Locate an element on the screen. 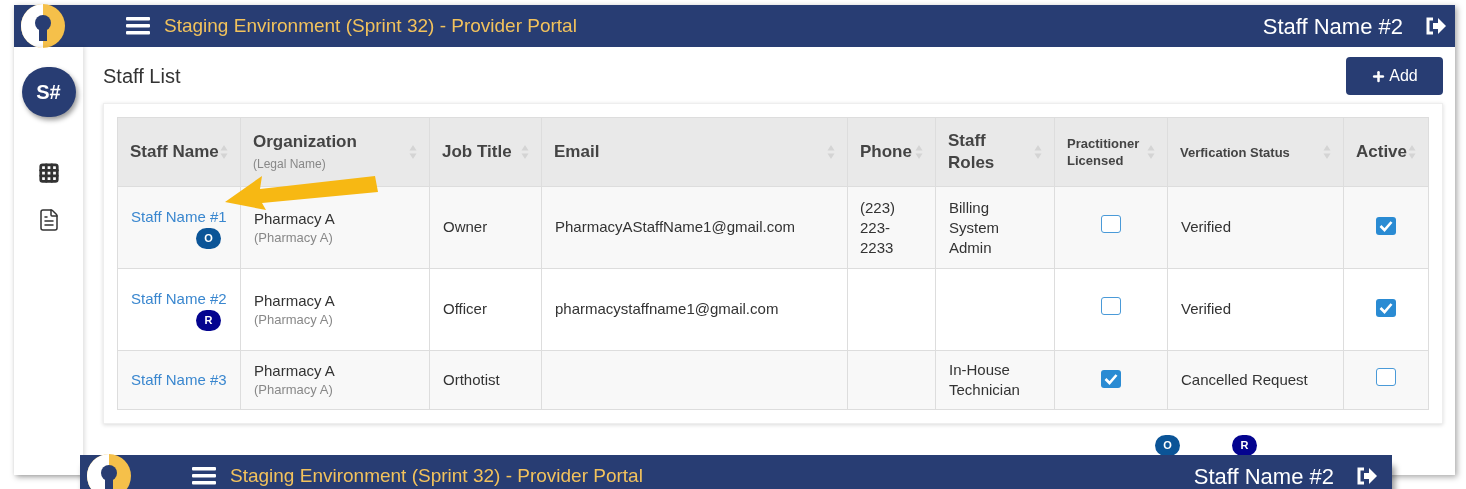 The image size is (1466, 489). column-header: Staff Roles is located at coordinates (995, 152).